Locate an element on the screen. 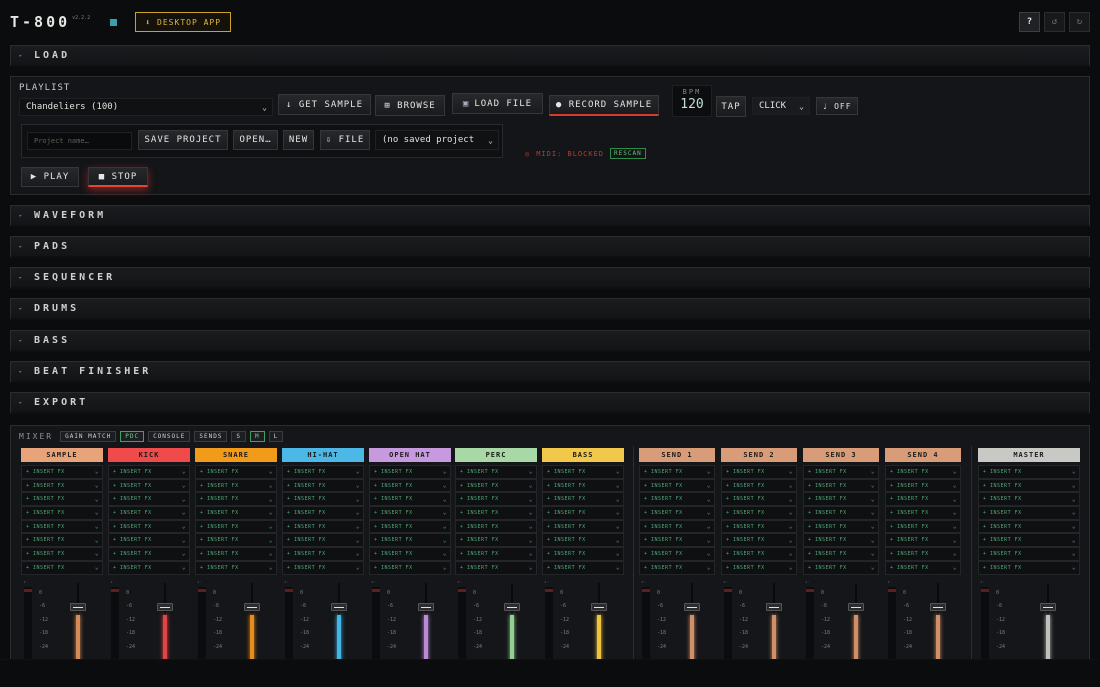 Image resolution: width=1100 pixels, height=687 pixels. channel-name: HI-HAT is located at coordinates (323, 455).